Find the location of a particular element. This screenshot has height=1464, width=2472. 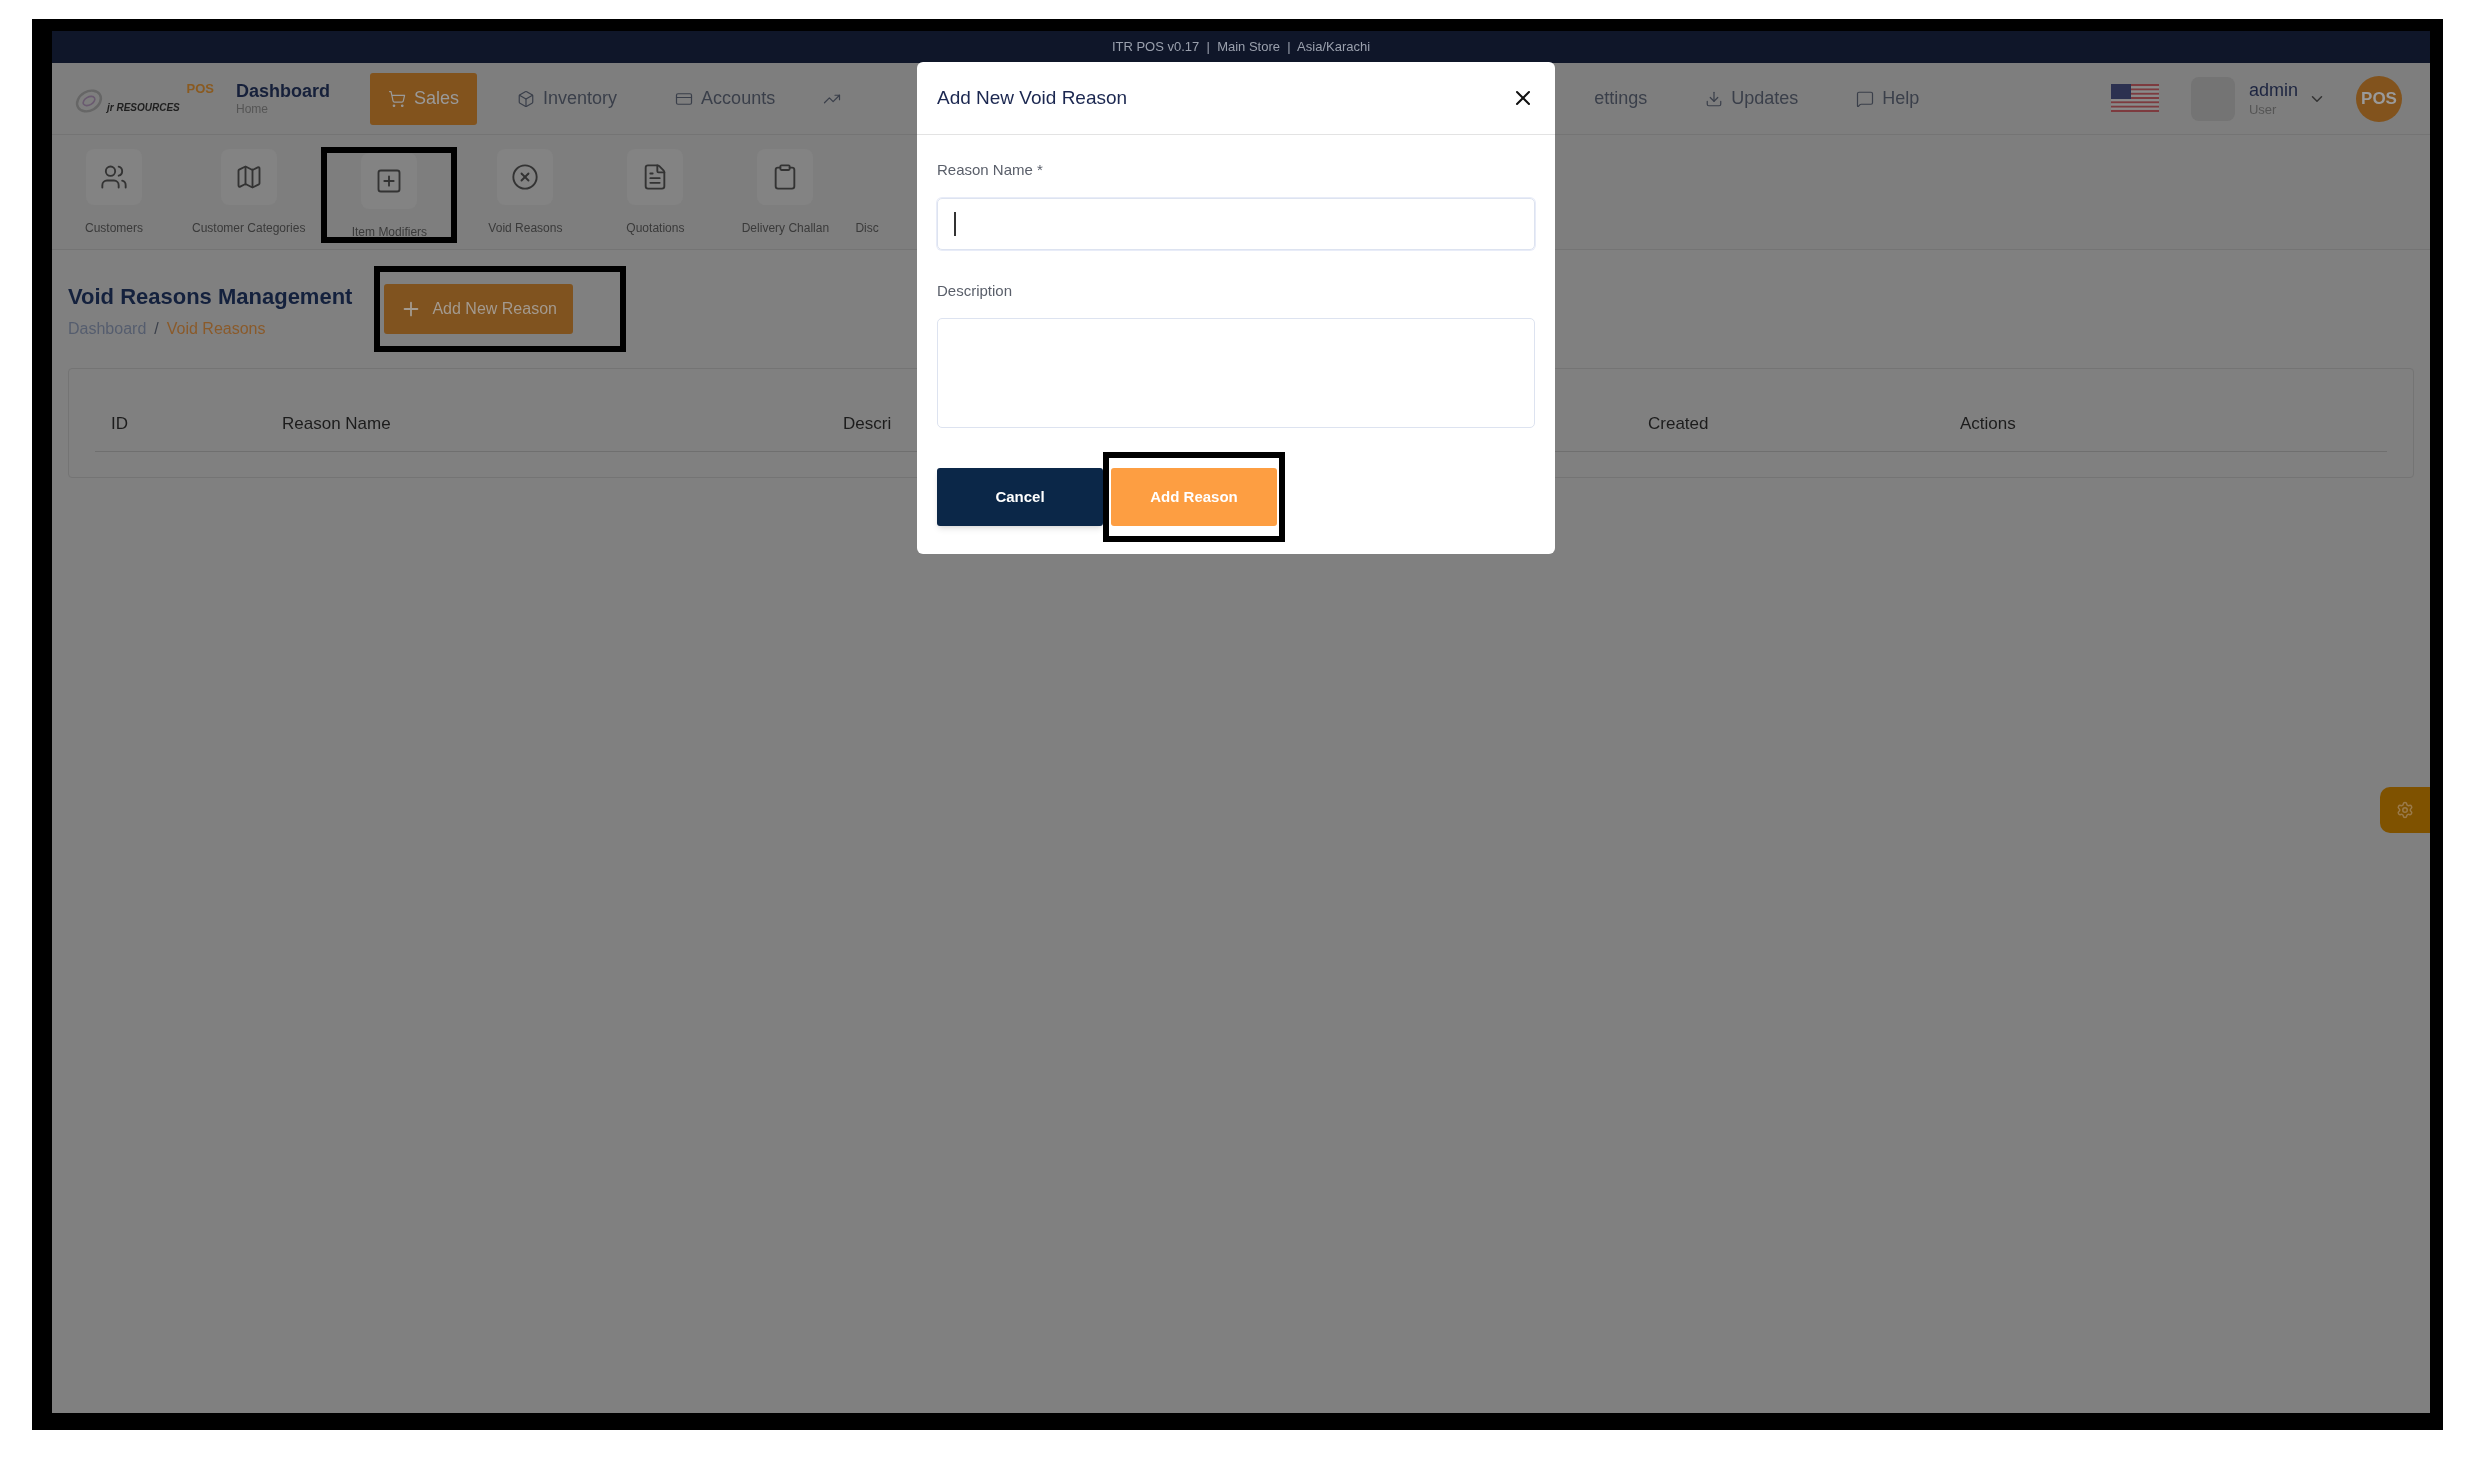

toolbar-item: Item Modifiers is located at coordinates (389, 197).